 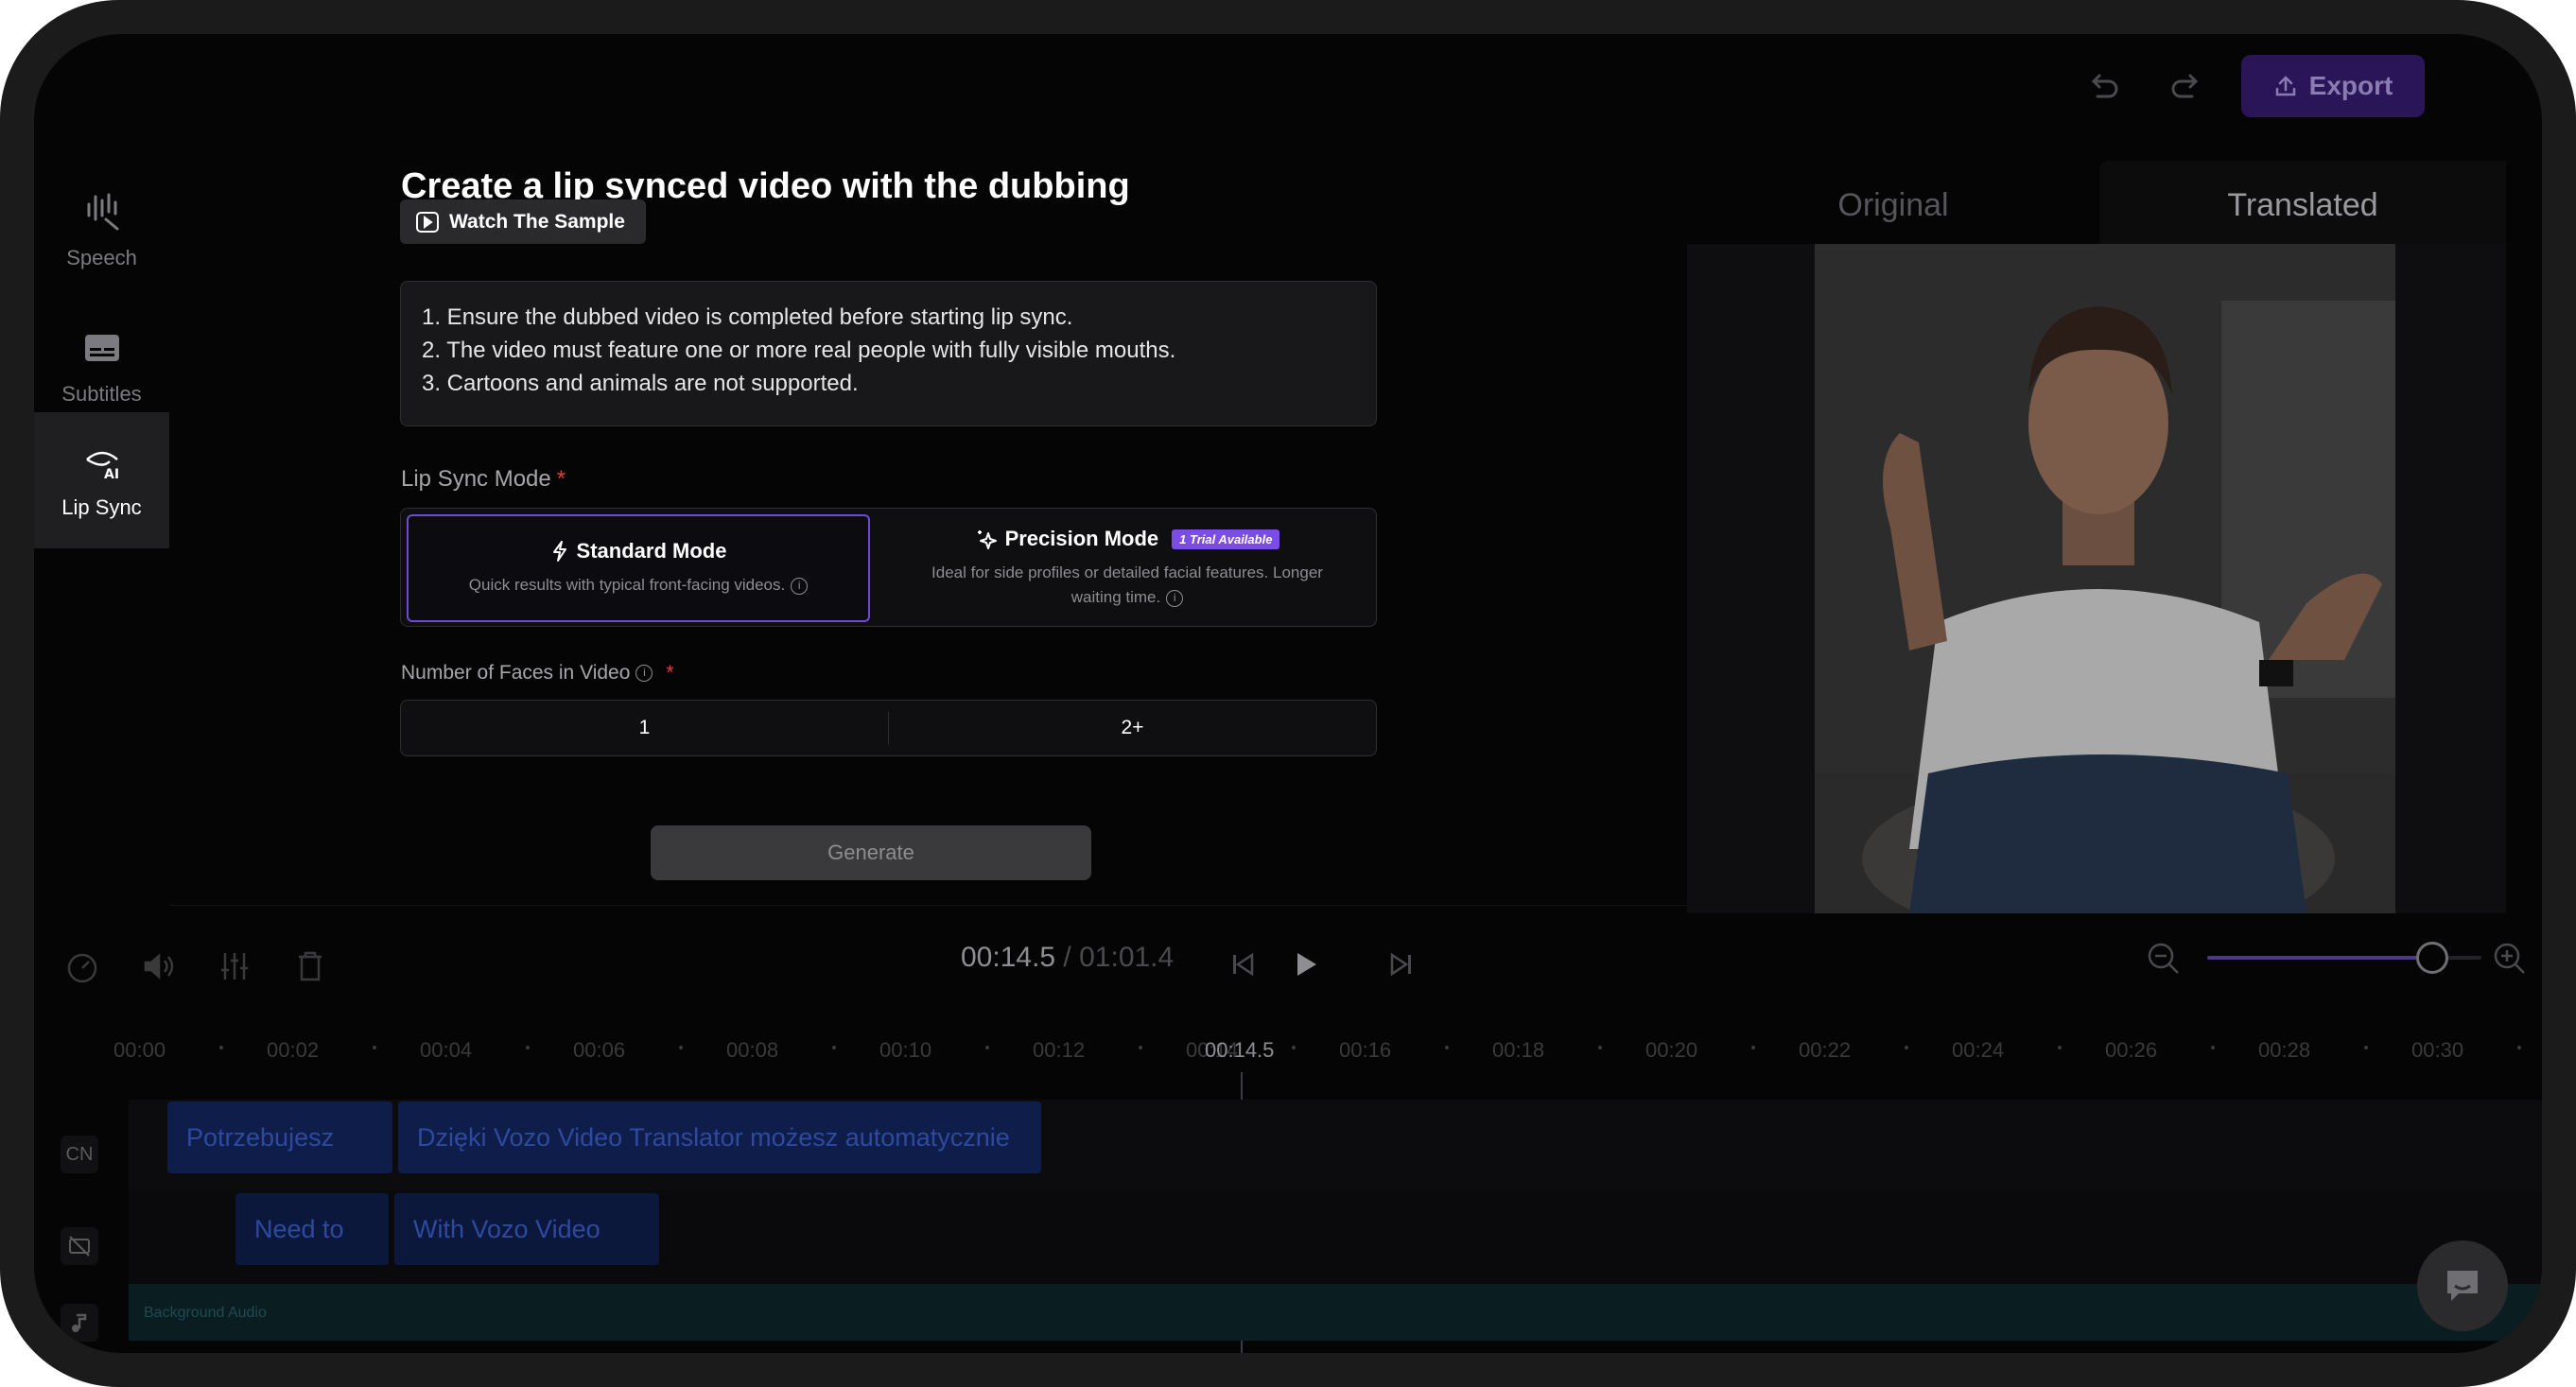 I want to click on faces-option-2-plus: 2+, so click(x=1132, y=728).